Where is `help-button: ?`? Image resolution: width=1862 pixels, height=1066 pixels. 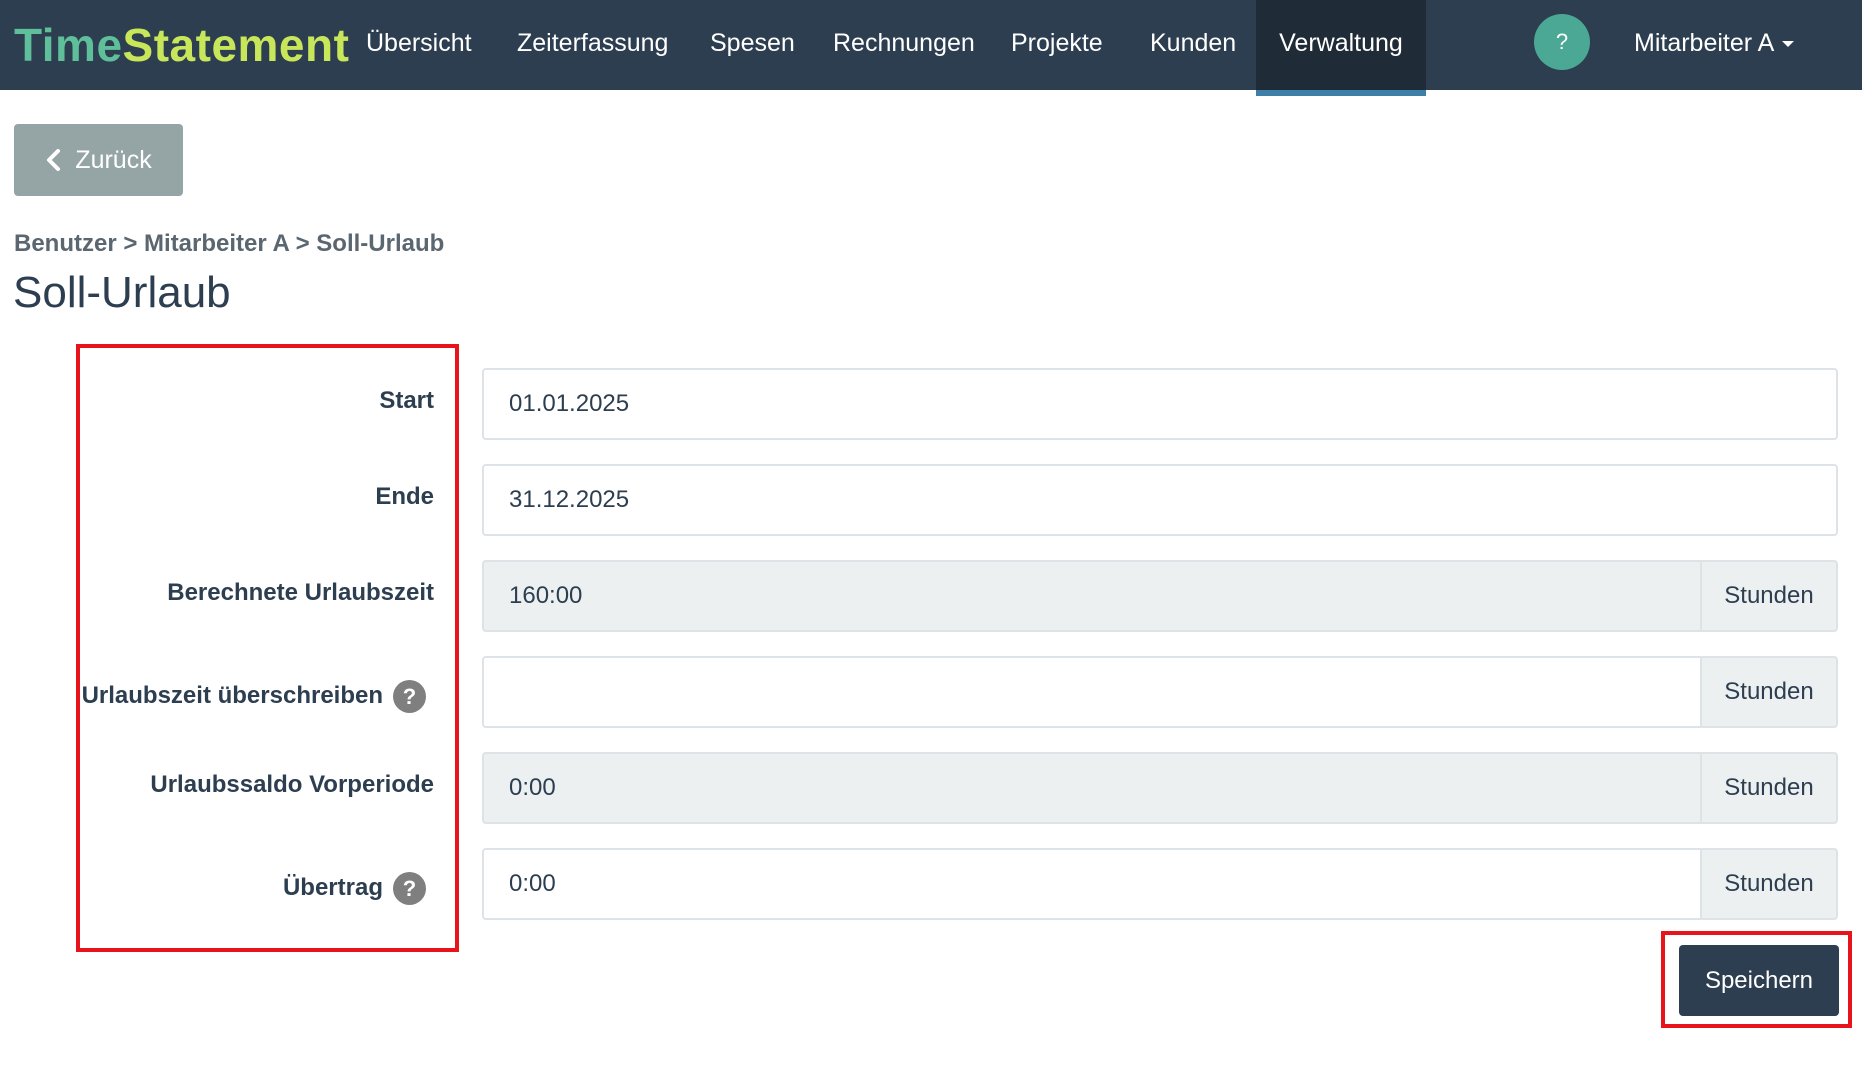 help-button: ? is located at coordinates (1562, 42).